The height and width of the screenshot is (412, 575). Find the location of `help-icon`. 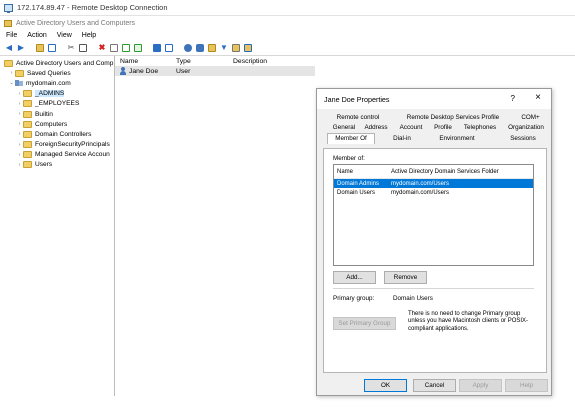

help-icon is located at coordinates (157, 48).